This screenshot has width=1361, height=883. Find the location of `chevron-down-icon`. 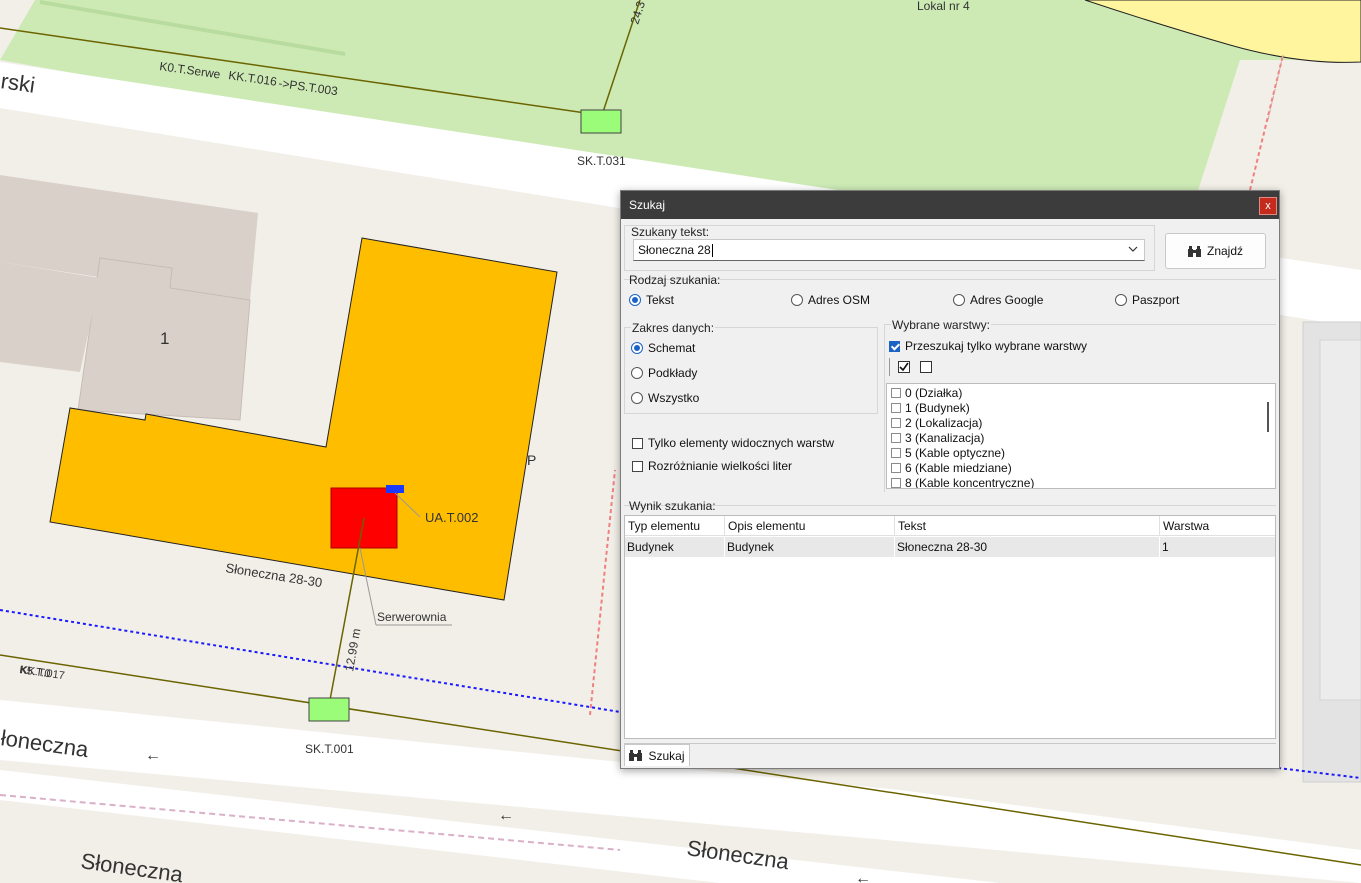

chevron-down-icon is located at coordinates (1133, 249).